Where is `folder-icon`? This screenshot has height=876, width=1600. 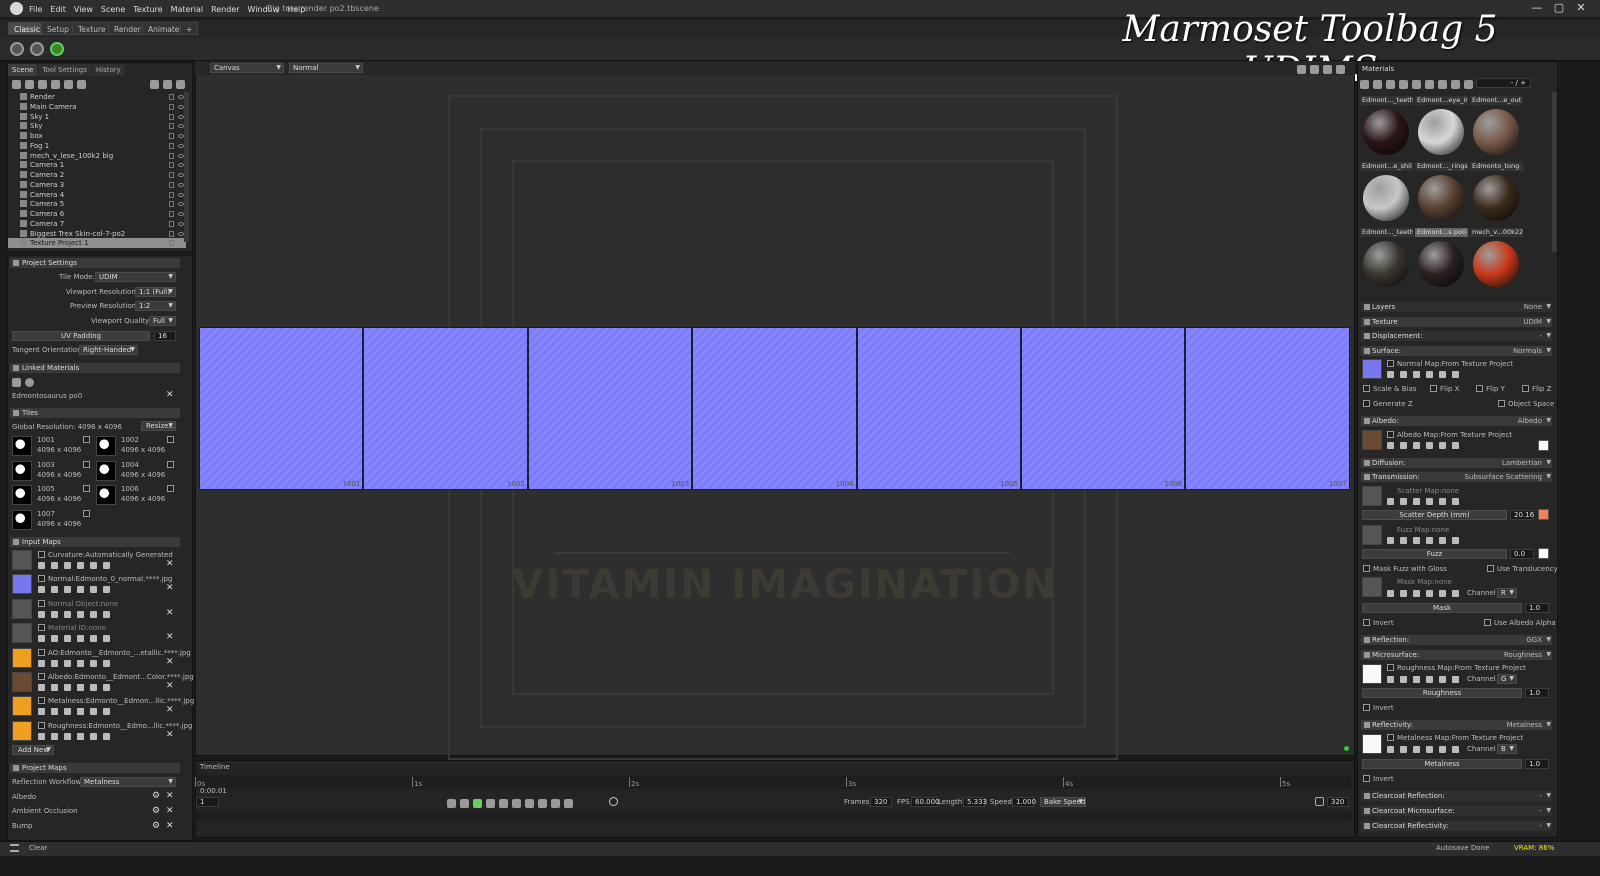
folder-icon is located at coordinates (1403, 84).